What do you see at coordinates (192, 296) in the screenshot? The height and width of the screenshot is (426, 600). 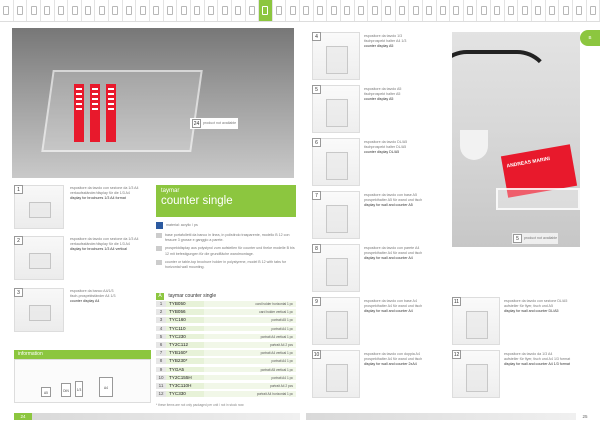 I see `table-title: taymar counter single` at bounding box center [192, 296].